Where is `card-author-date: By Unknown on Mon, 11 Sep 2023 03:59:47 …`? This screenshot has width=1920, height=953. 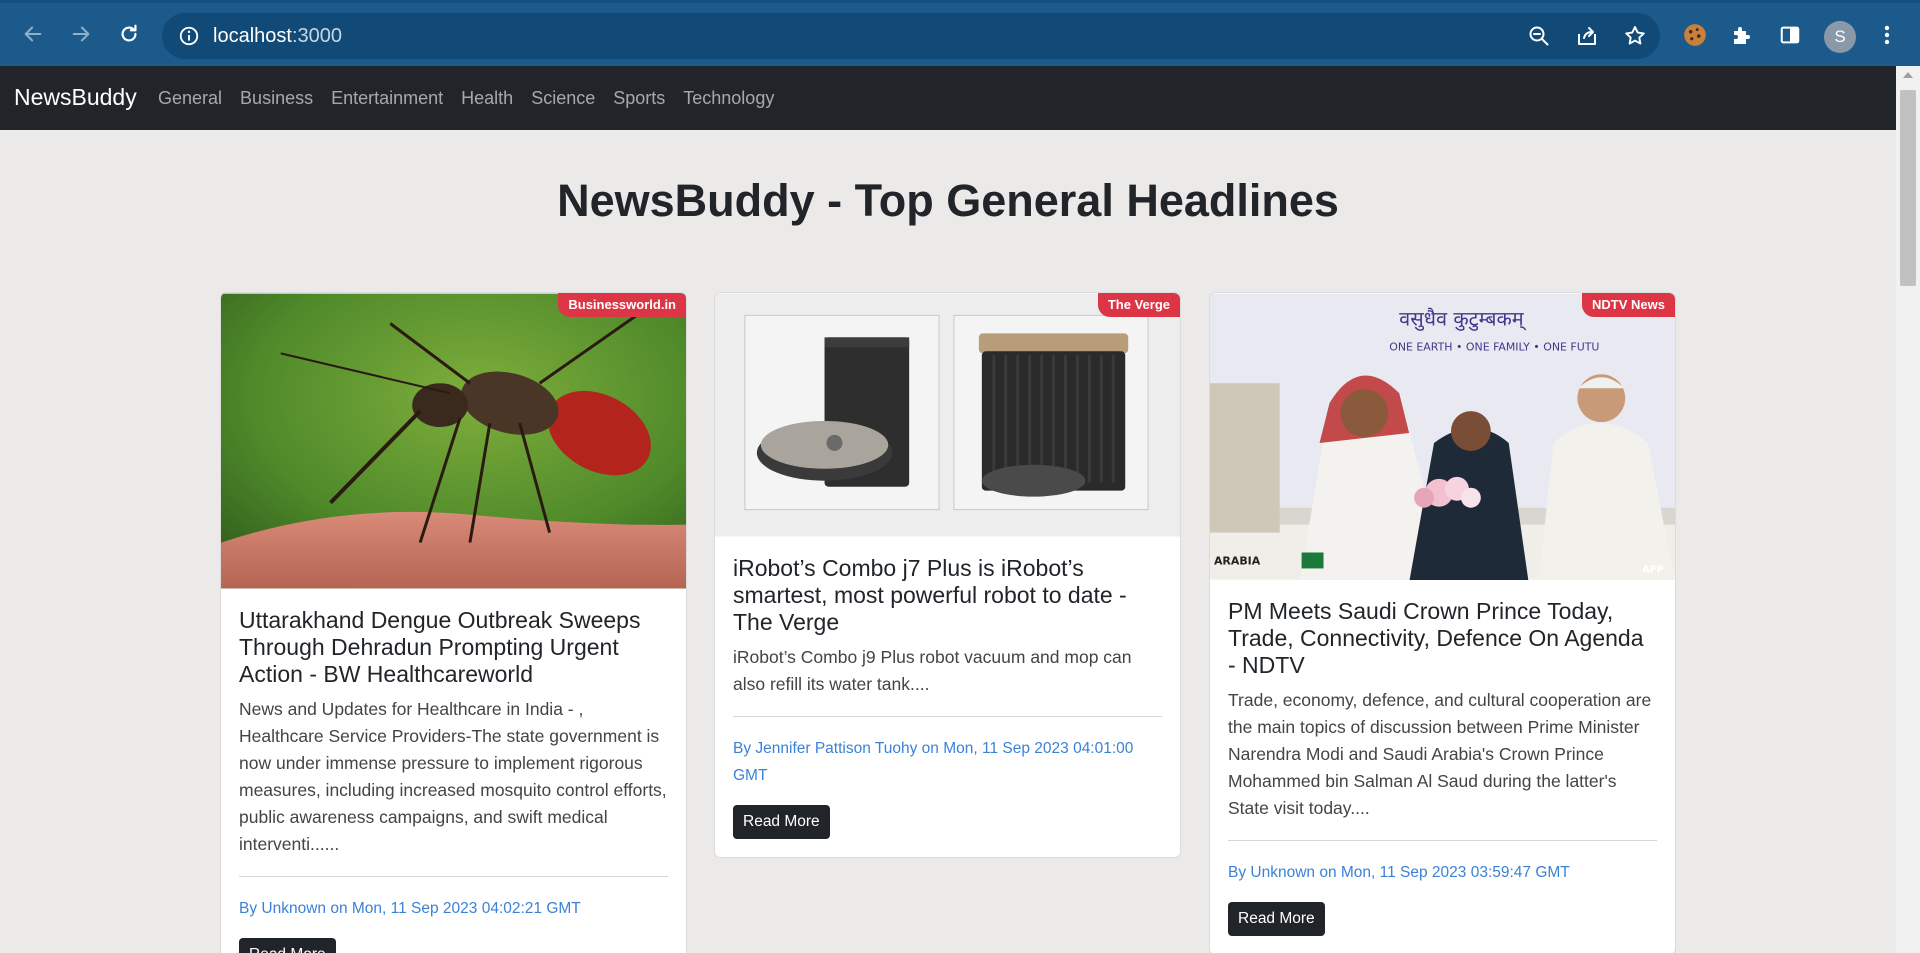
card-author-date: By Unknown on Mon, 11 Sep 2023 03:59:47 … is located at coordinates (1399, 872).